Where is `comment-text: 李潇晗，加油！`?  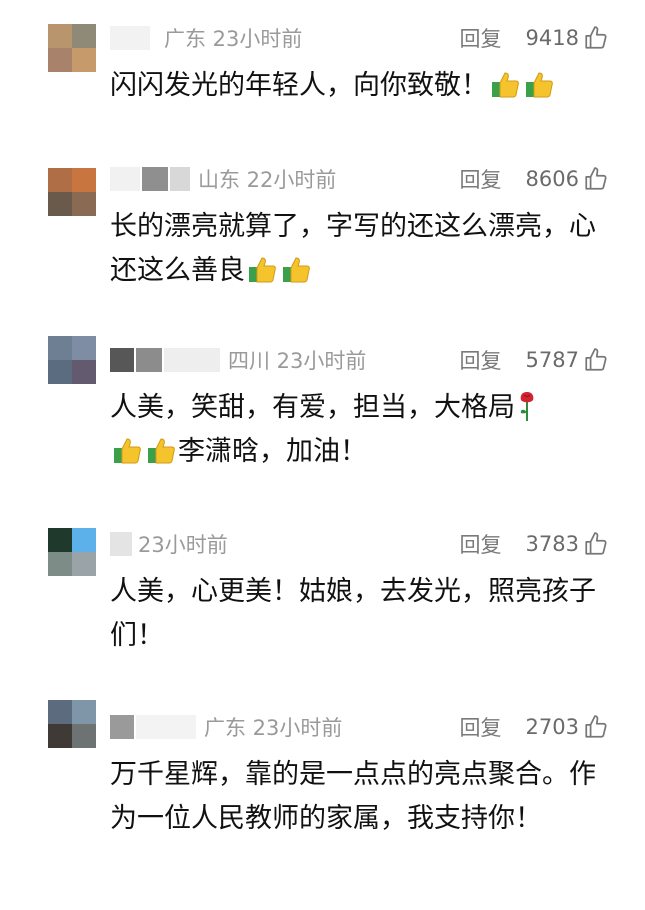
comment-text: 李潇晗，加油！ is located at coordinates (272, 451).